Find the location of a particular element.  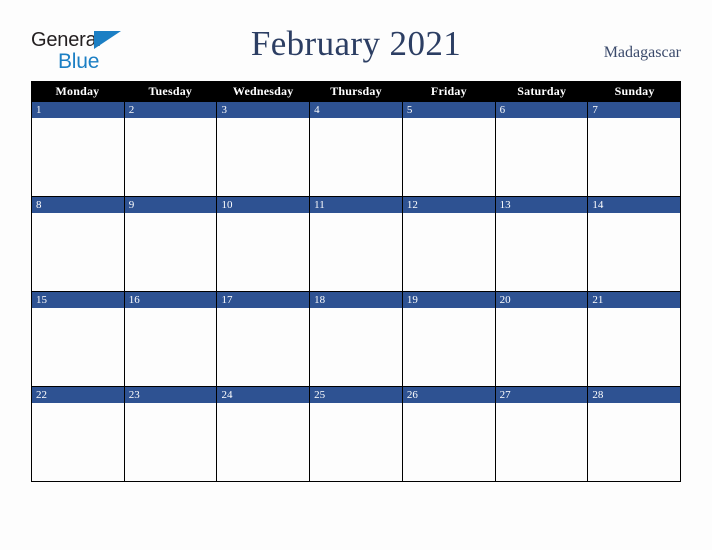

calendar-day-cell-18: 18 is located at coordinates (356, 339).